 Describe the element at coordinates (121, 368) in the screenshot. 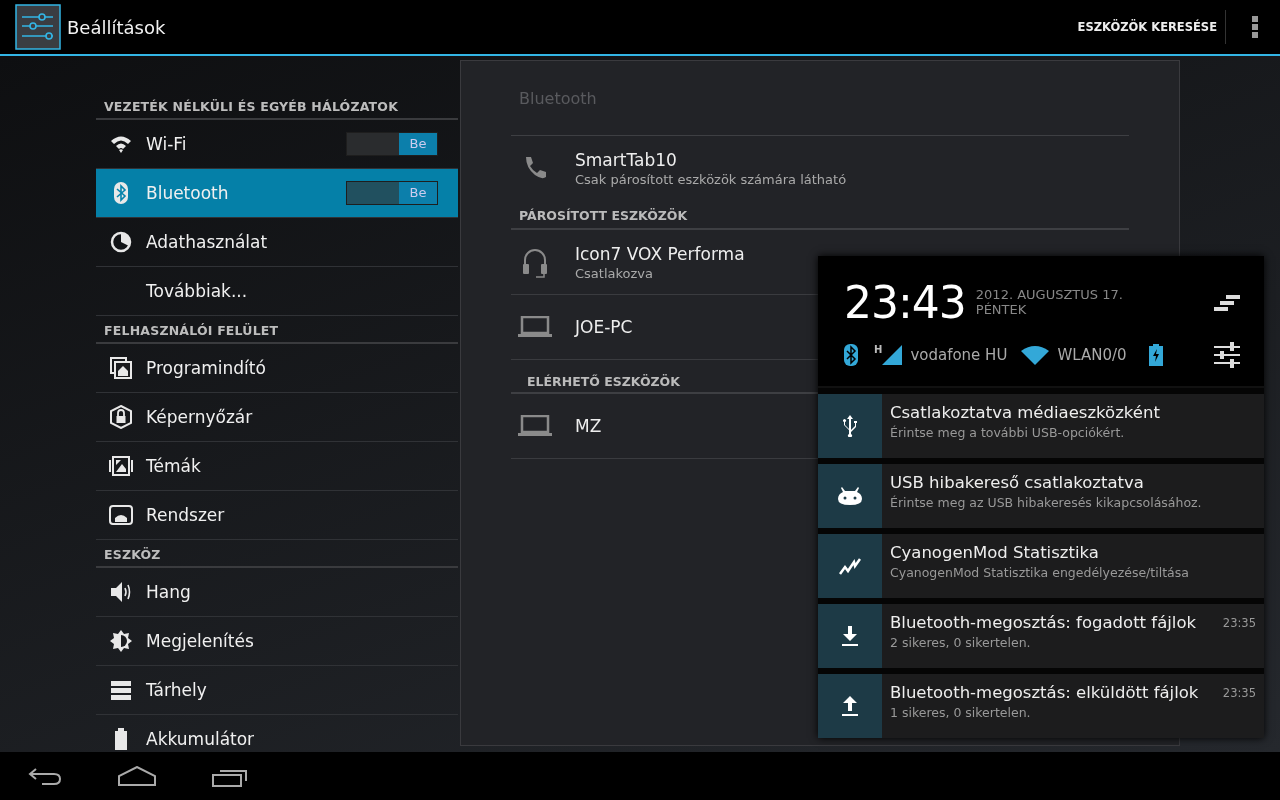

I see `home-screen-icon` at that location.